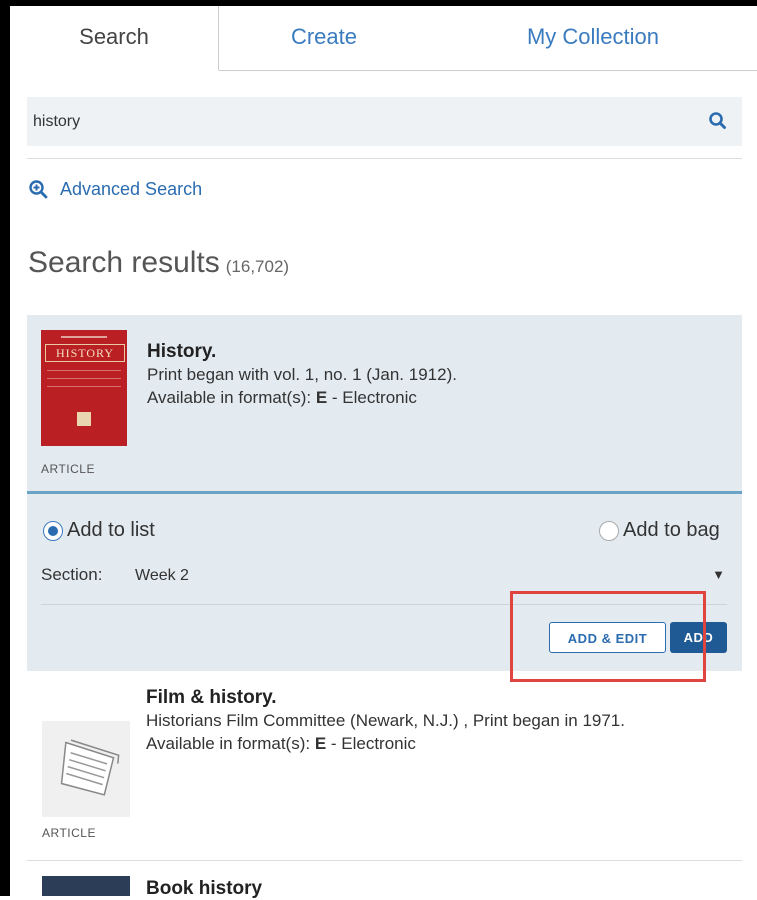 The height and width of the screenshot is (900, 757). I want to click on tab-my-collection: My Collection, so click(593, 38).